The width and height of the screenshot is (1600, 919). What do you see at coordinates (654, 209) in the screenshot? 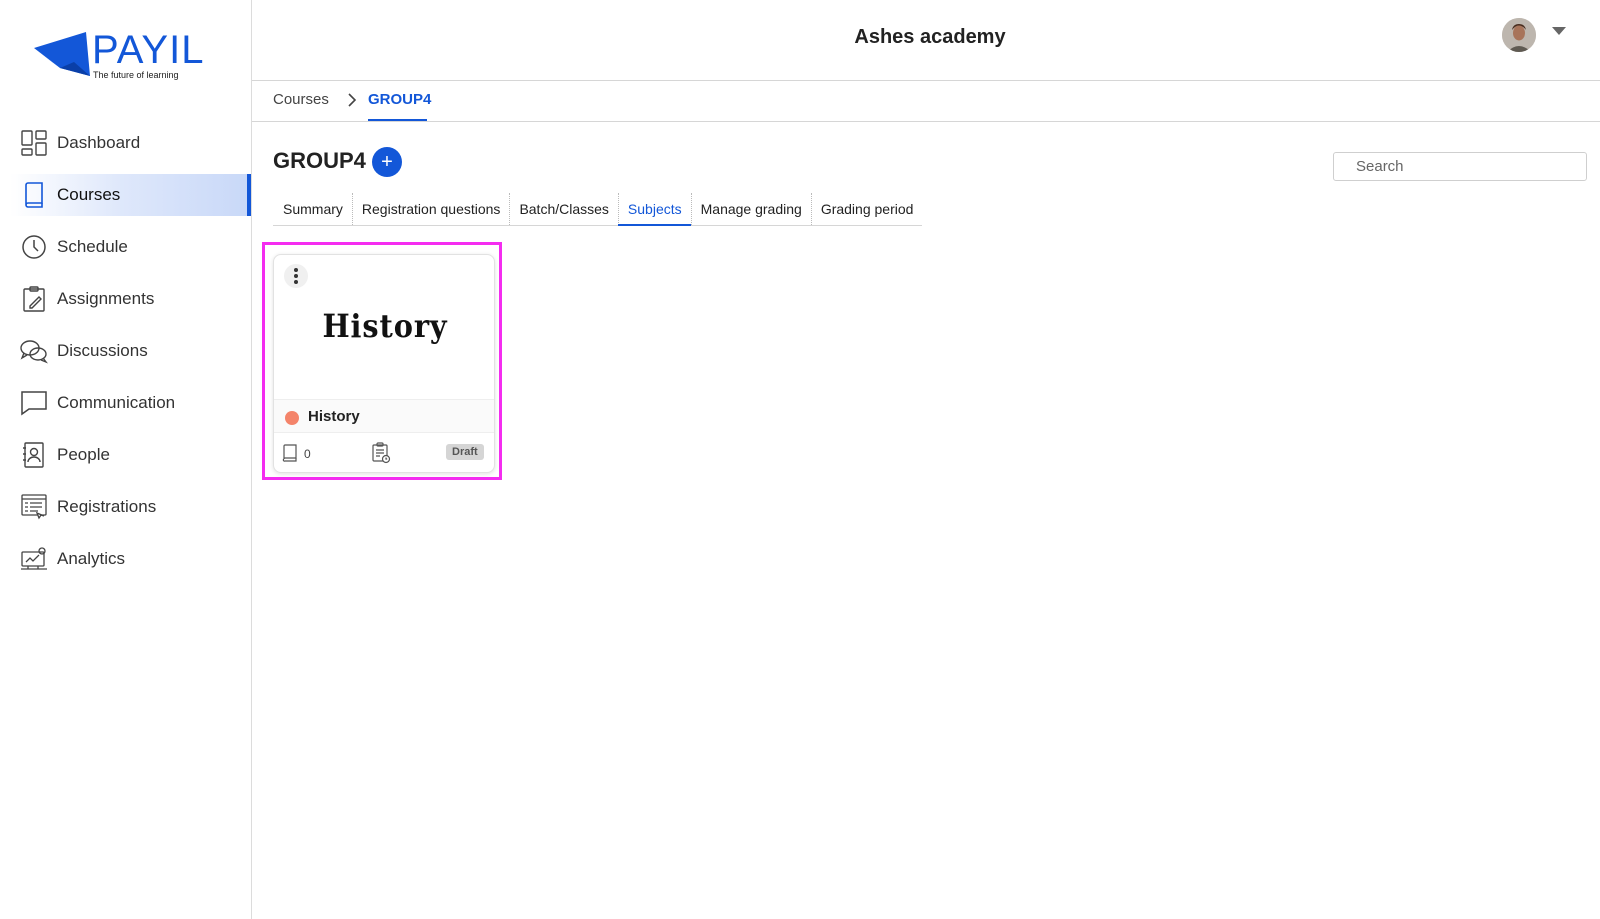
I see `tab-subjects: Subjects` at bounding box center [654, 209].